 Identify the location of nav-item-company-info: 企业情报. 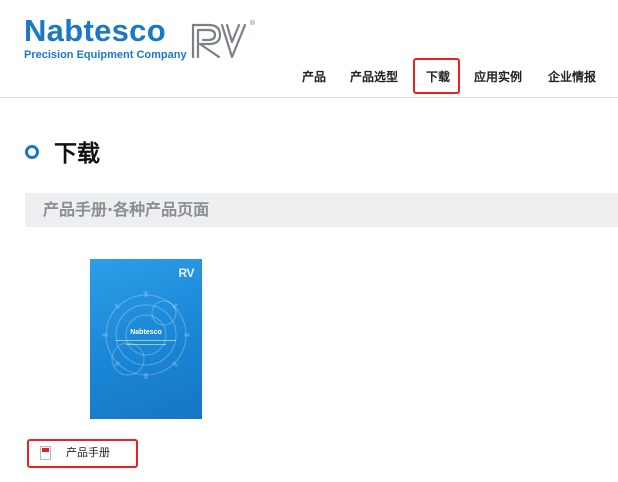
(572, 77).